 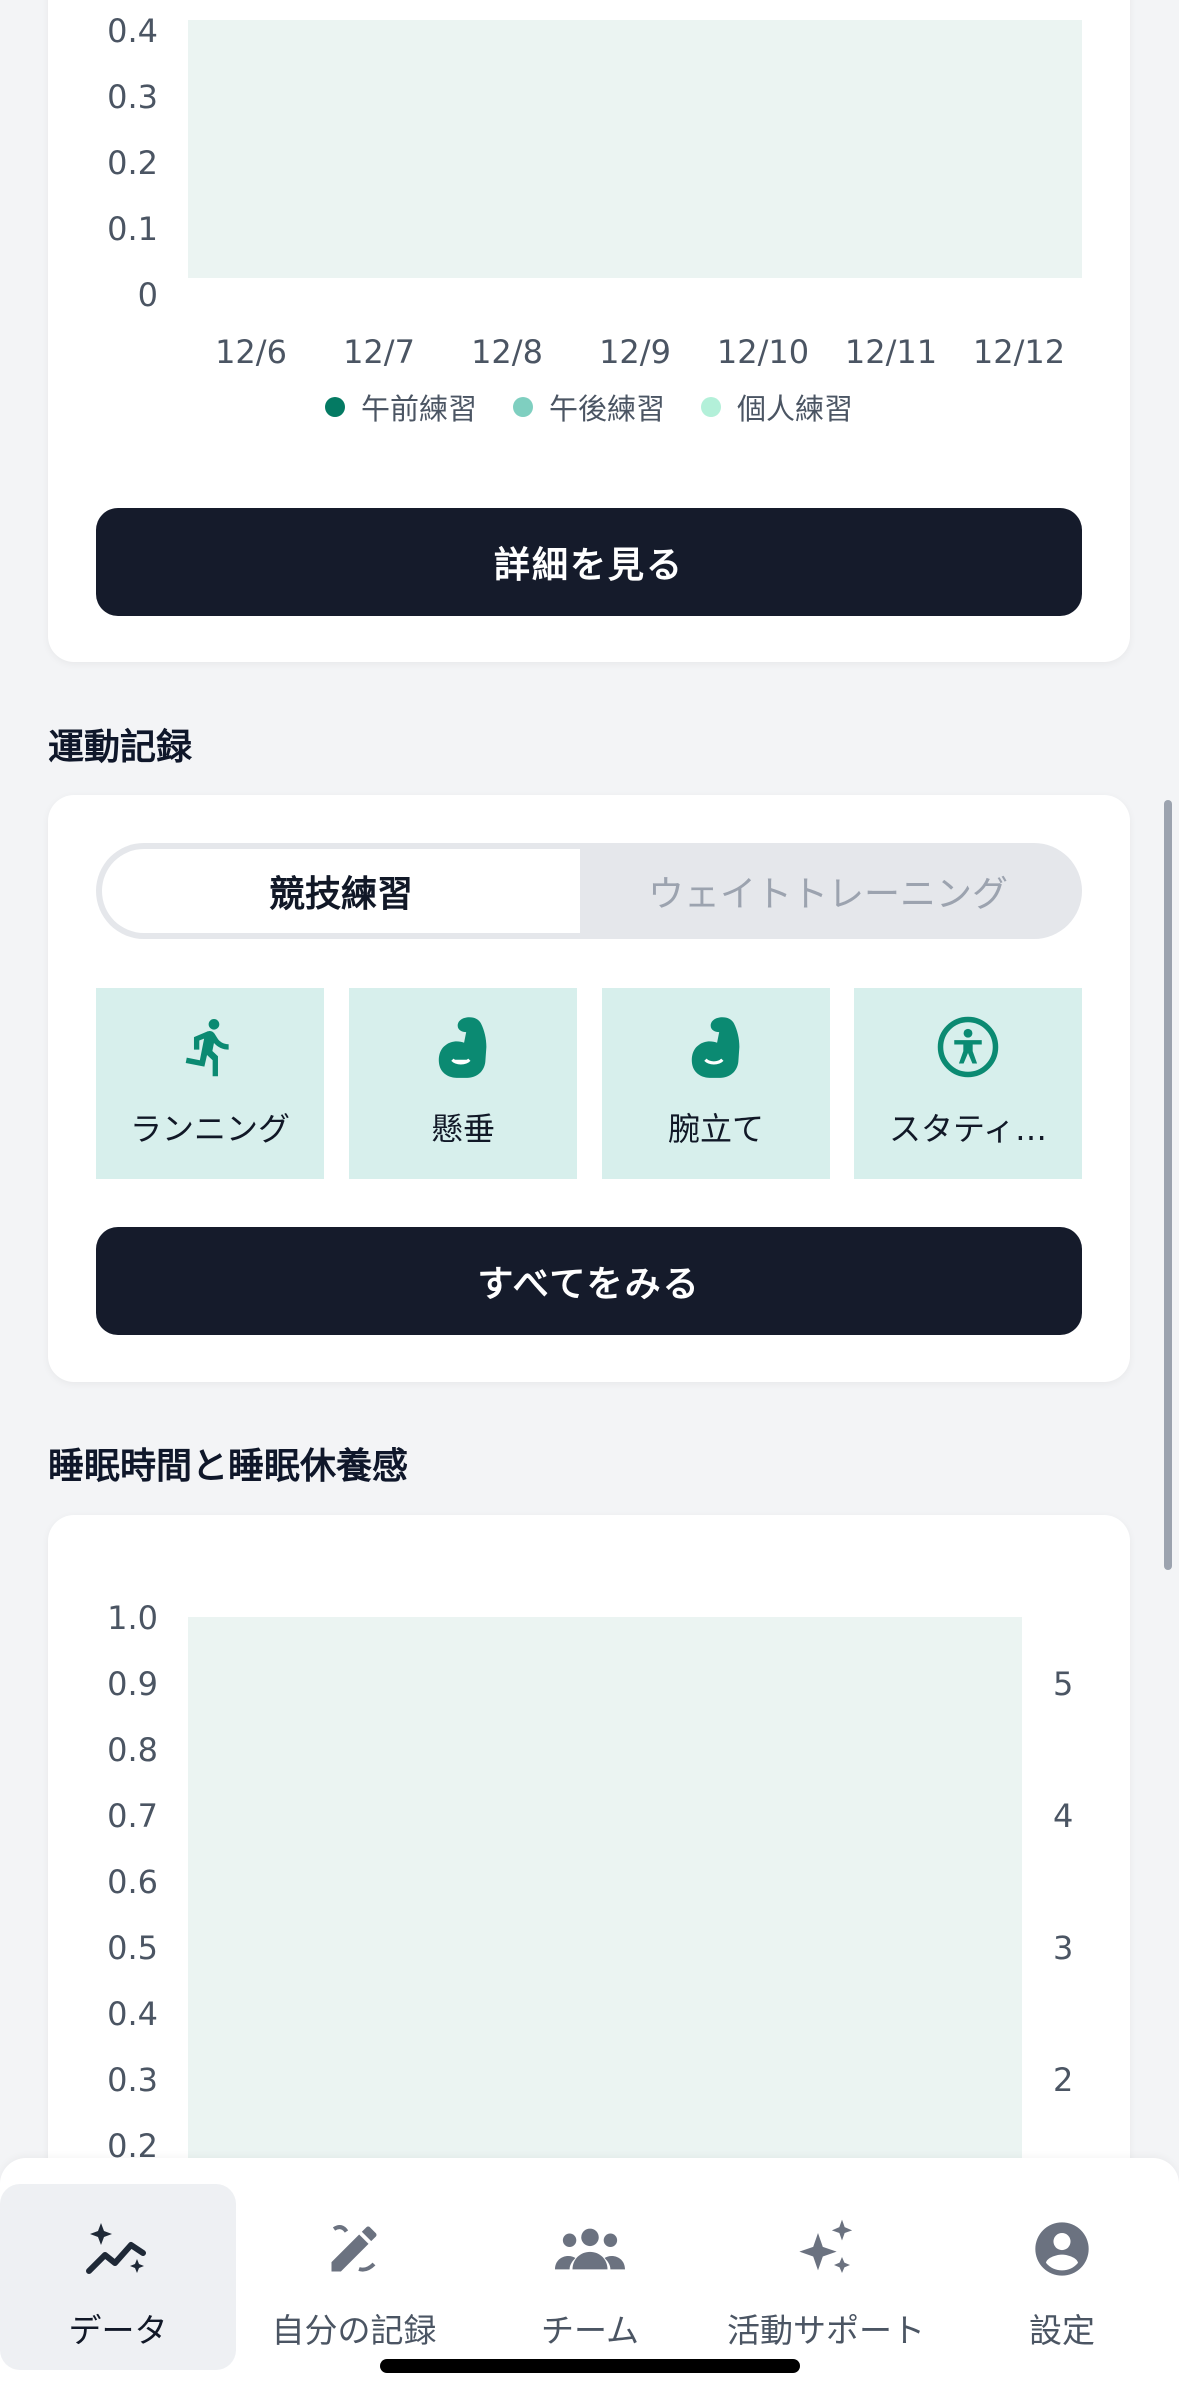 I want to click on legend-label: 午前練習, so click(x=418, y=409).